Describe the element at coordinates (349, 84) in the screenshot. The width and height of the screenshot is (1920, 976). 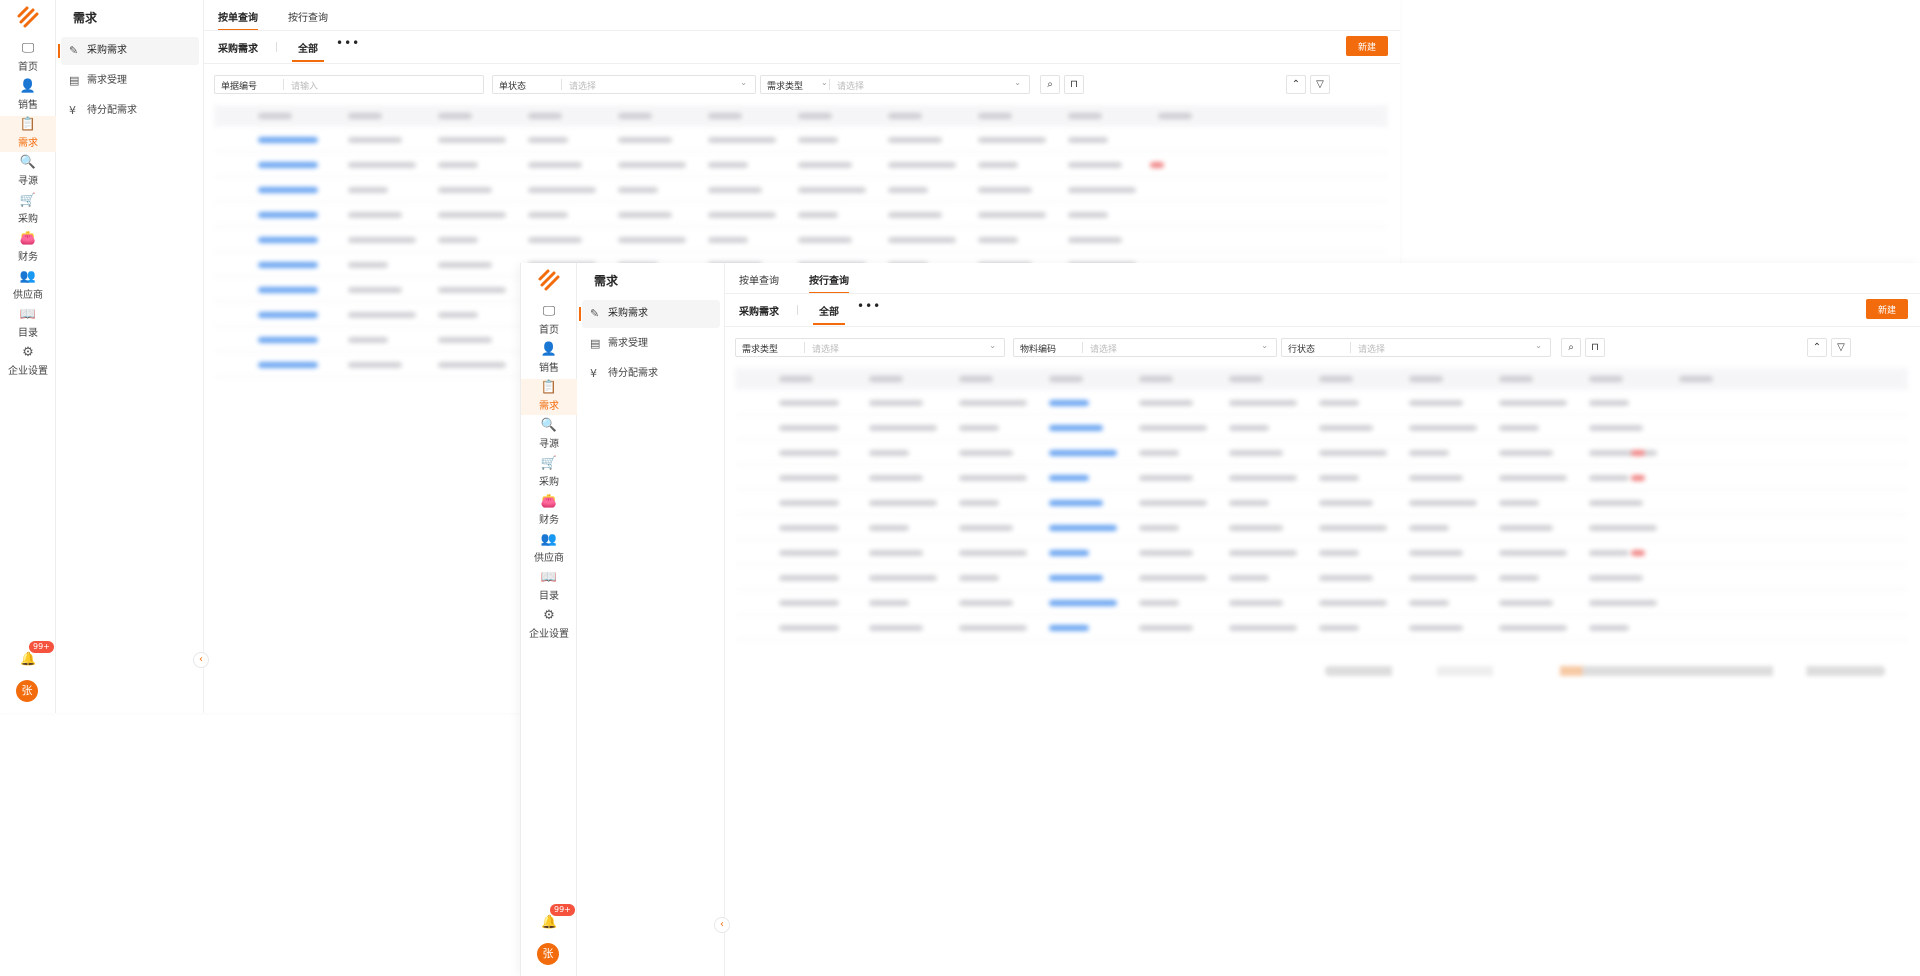
I see `filter-field-0: 单据编号 请输入` at that location.